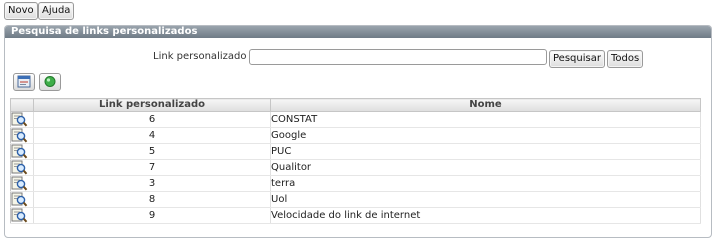 The width and height of the screenshot is (715, 241). I want to click on ajuda-button: Ajuda, so click(56, 11).